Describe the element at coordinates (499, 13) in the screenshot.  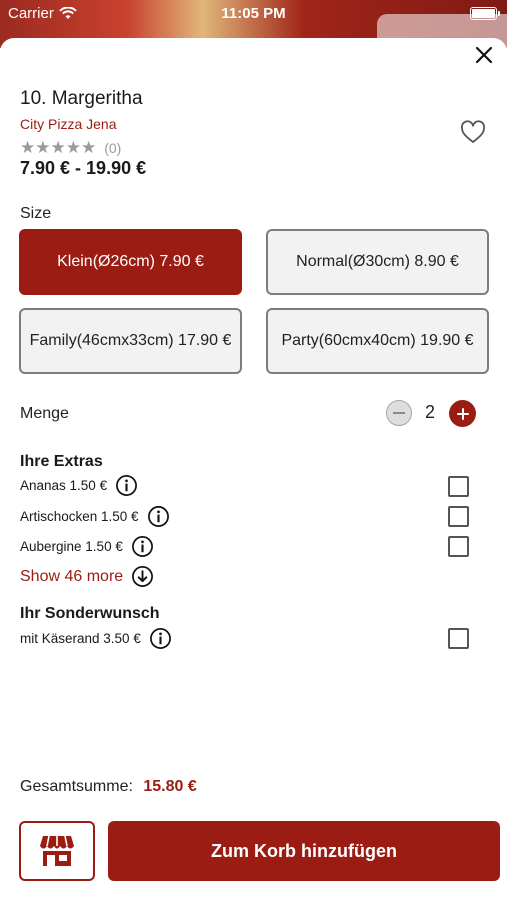
I see `battery-tip` at that location.